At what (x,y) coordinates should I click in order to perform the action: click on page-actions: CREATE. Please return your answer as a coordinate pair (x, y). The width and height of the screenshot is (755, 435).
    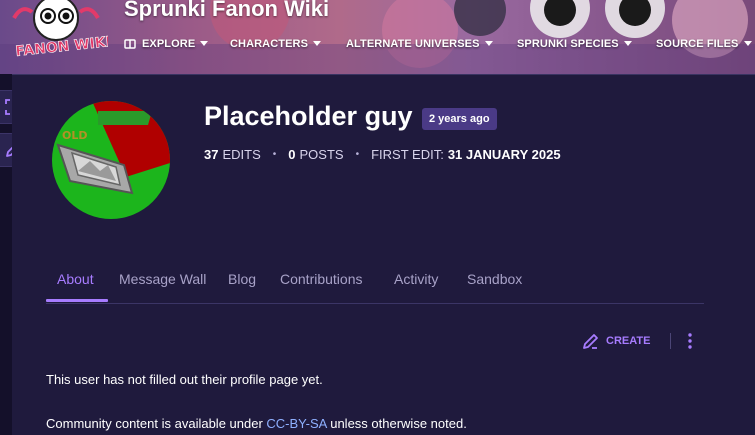
    Looking at the image, I should click on (637, 341).